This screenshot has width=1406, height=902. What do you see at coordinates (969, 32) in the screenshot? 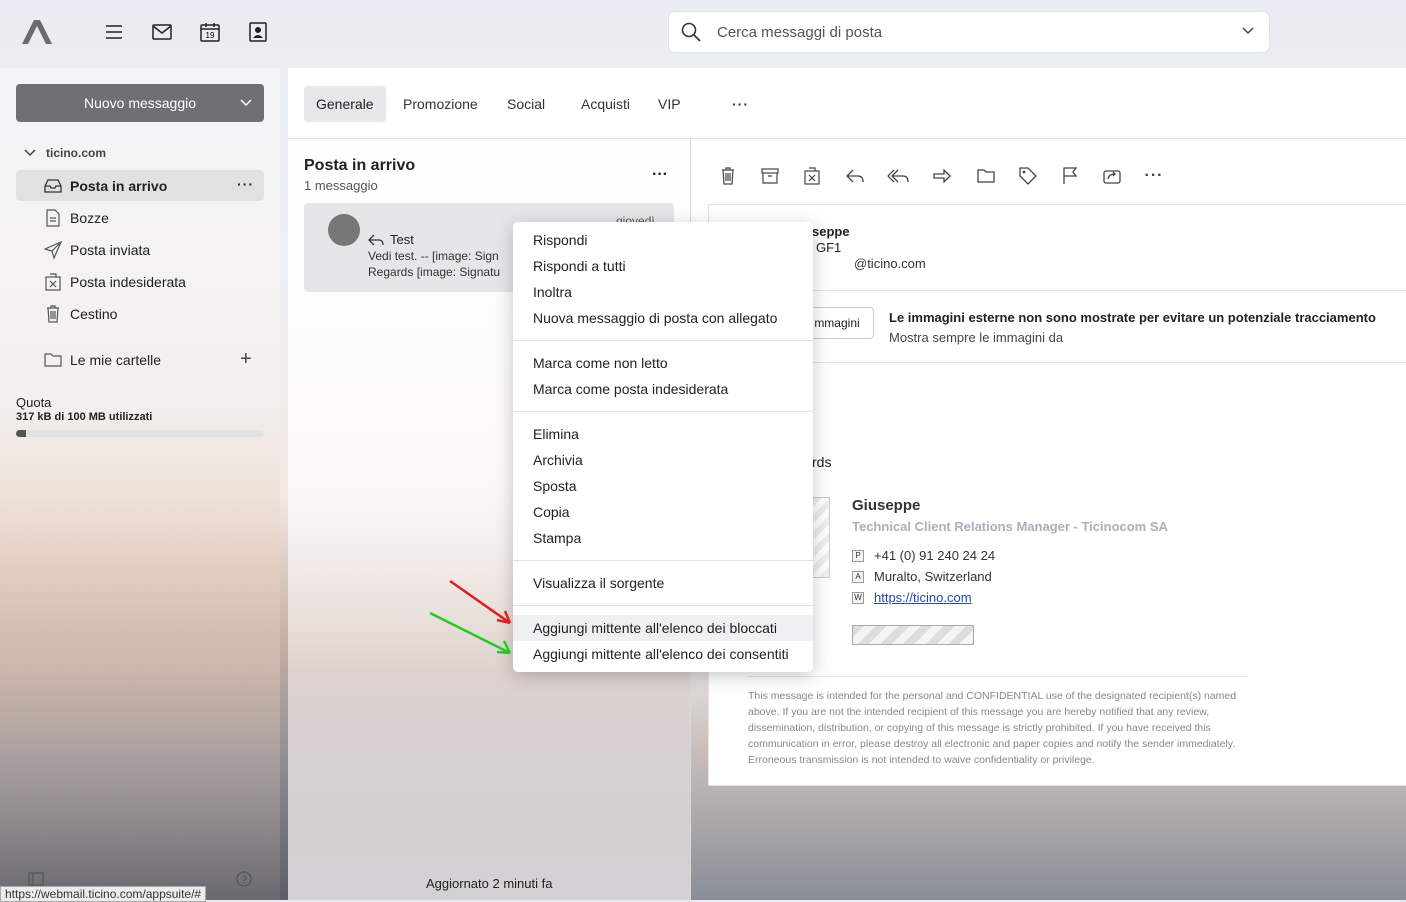
I see `search-bar: Cerca messaggi di posta` at bounding box center [969, 32].